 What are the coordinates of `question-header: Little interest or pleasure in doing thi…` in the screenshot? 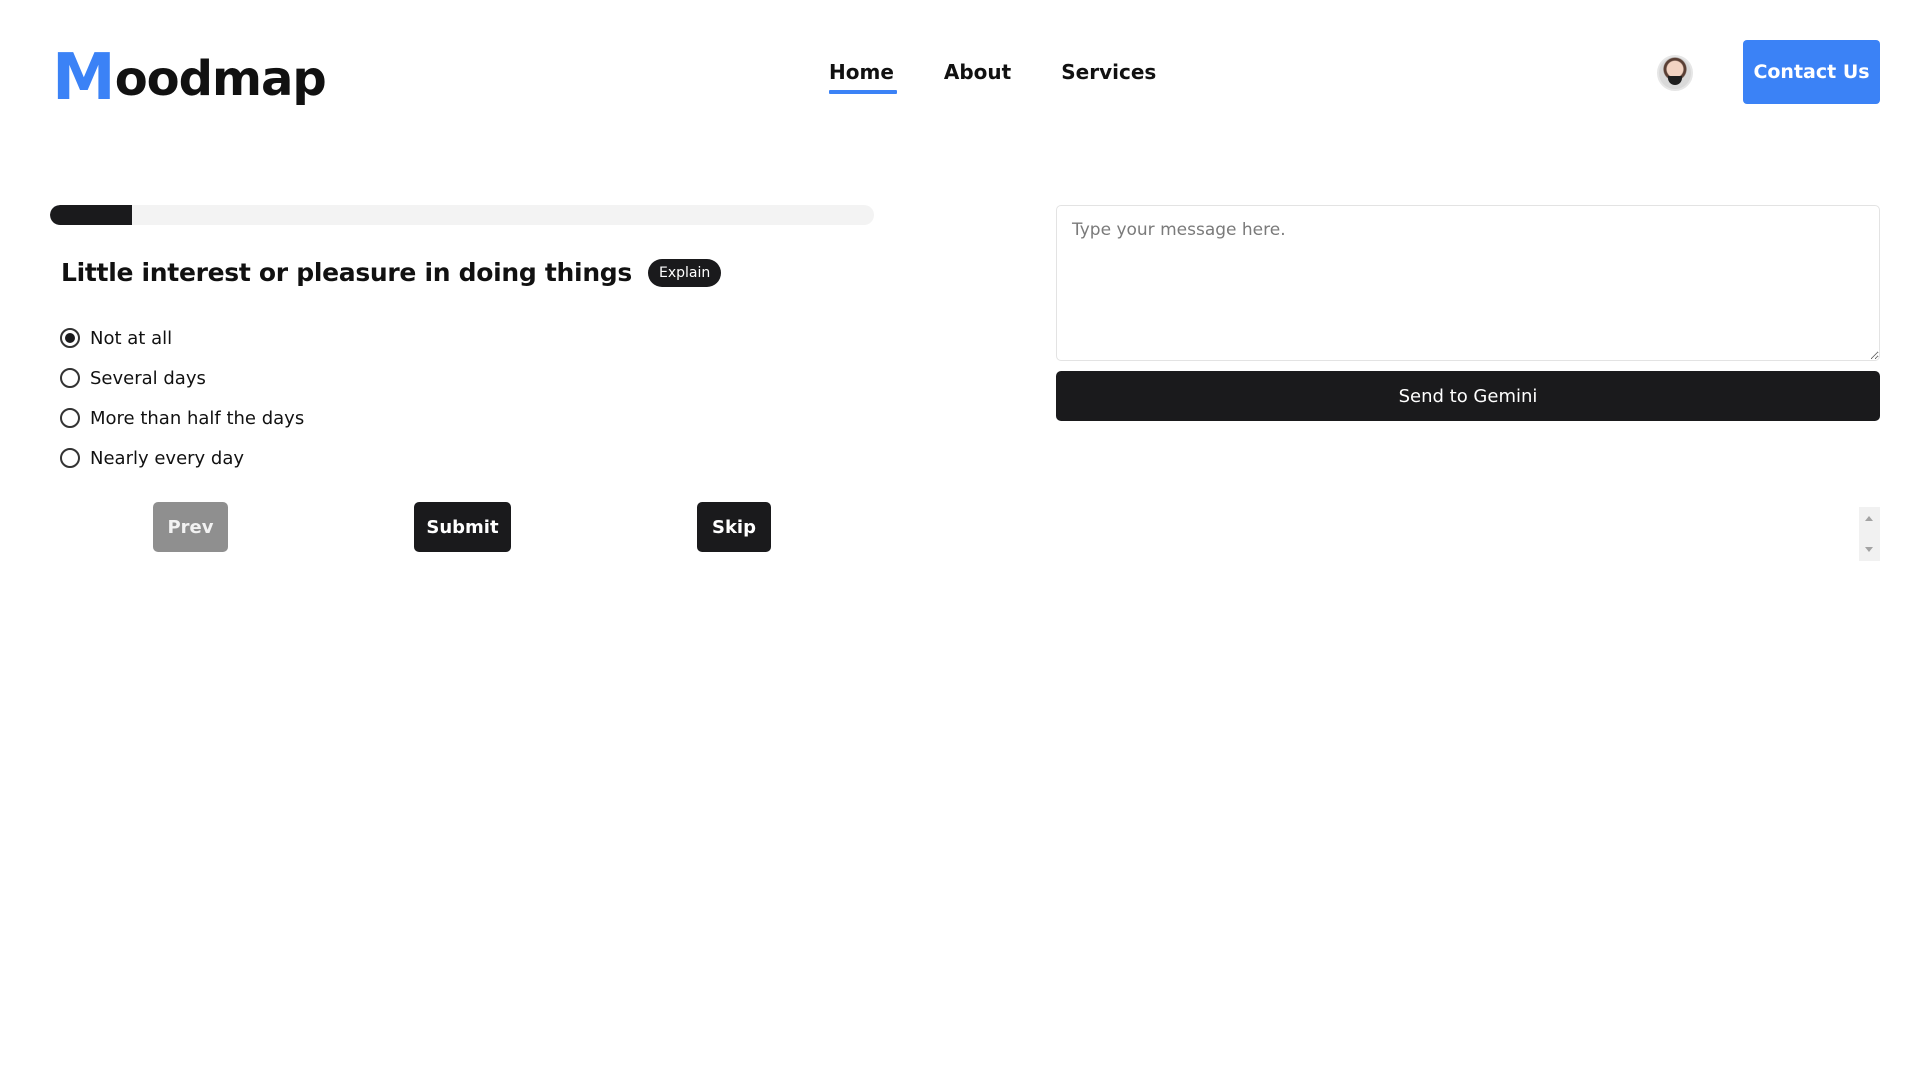 It's located at (391, 272).